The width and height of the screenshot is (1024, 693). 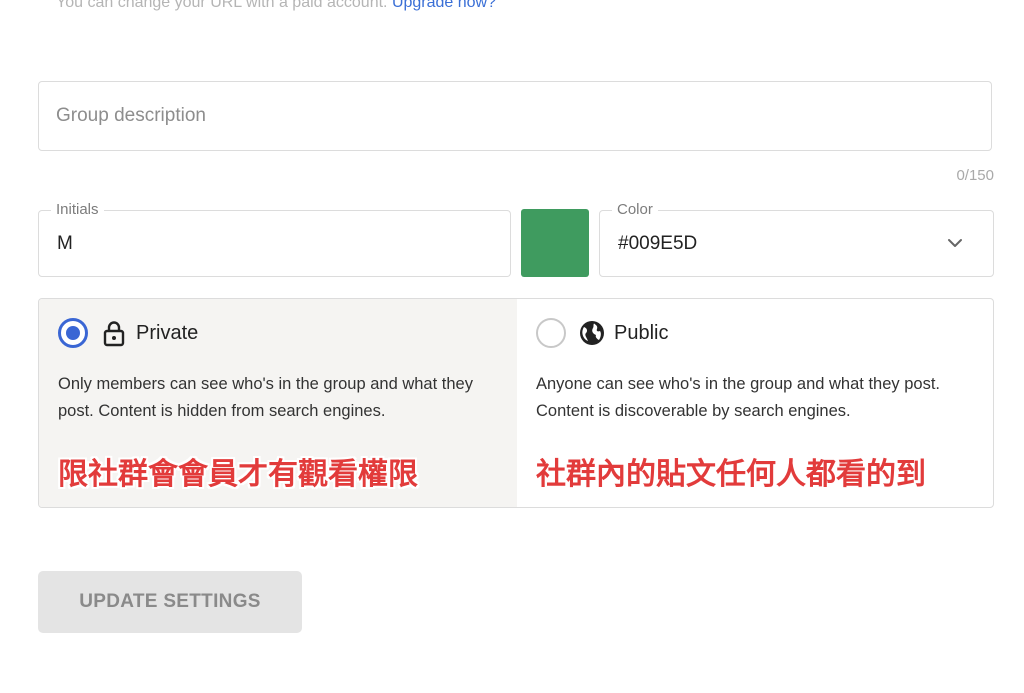 What do you see at coordinates (592, 333) in the screenshot?
I see `globe-icon` at bounding box center [592, 333].